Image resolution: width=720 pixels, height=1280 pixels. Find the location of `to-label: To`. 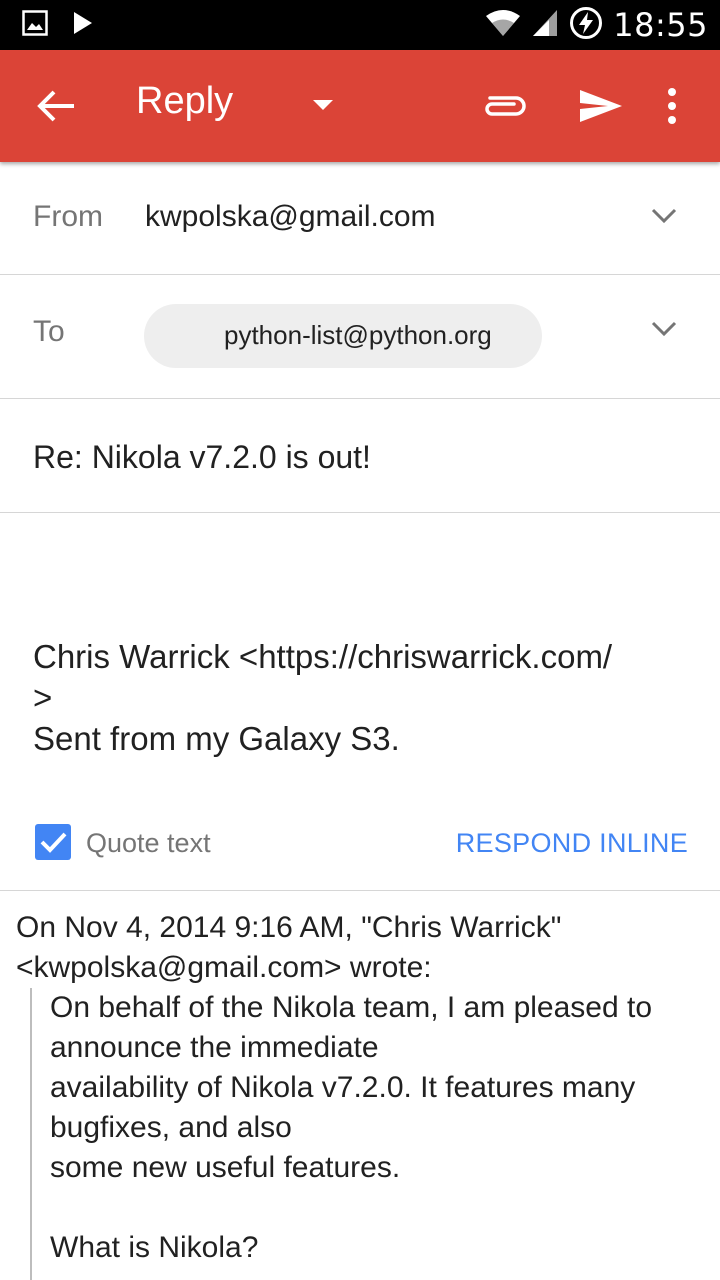

to-label: To is located at coordinates (49, 331).